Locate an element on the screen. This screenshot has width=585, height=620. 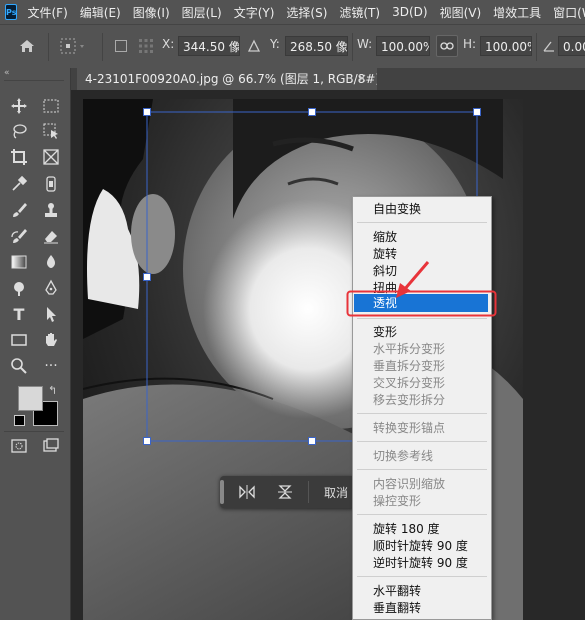
menu-item-split-horizontal: 水平拆分变形 is located at coordinates (409, 349).